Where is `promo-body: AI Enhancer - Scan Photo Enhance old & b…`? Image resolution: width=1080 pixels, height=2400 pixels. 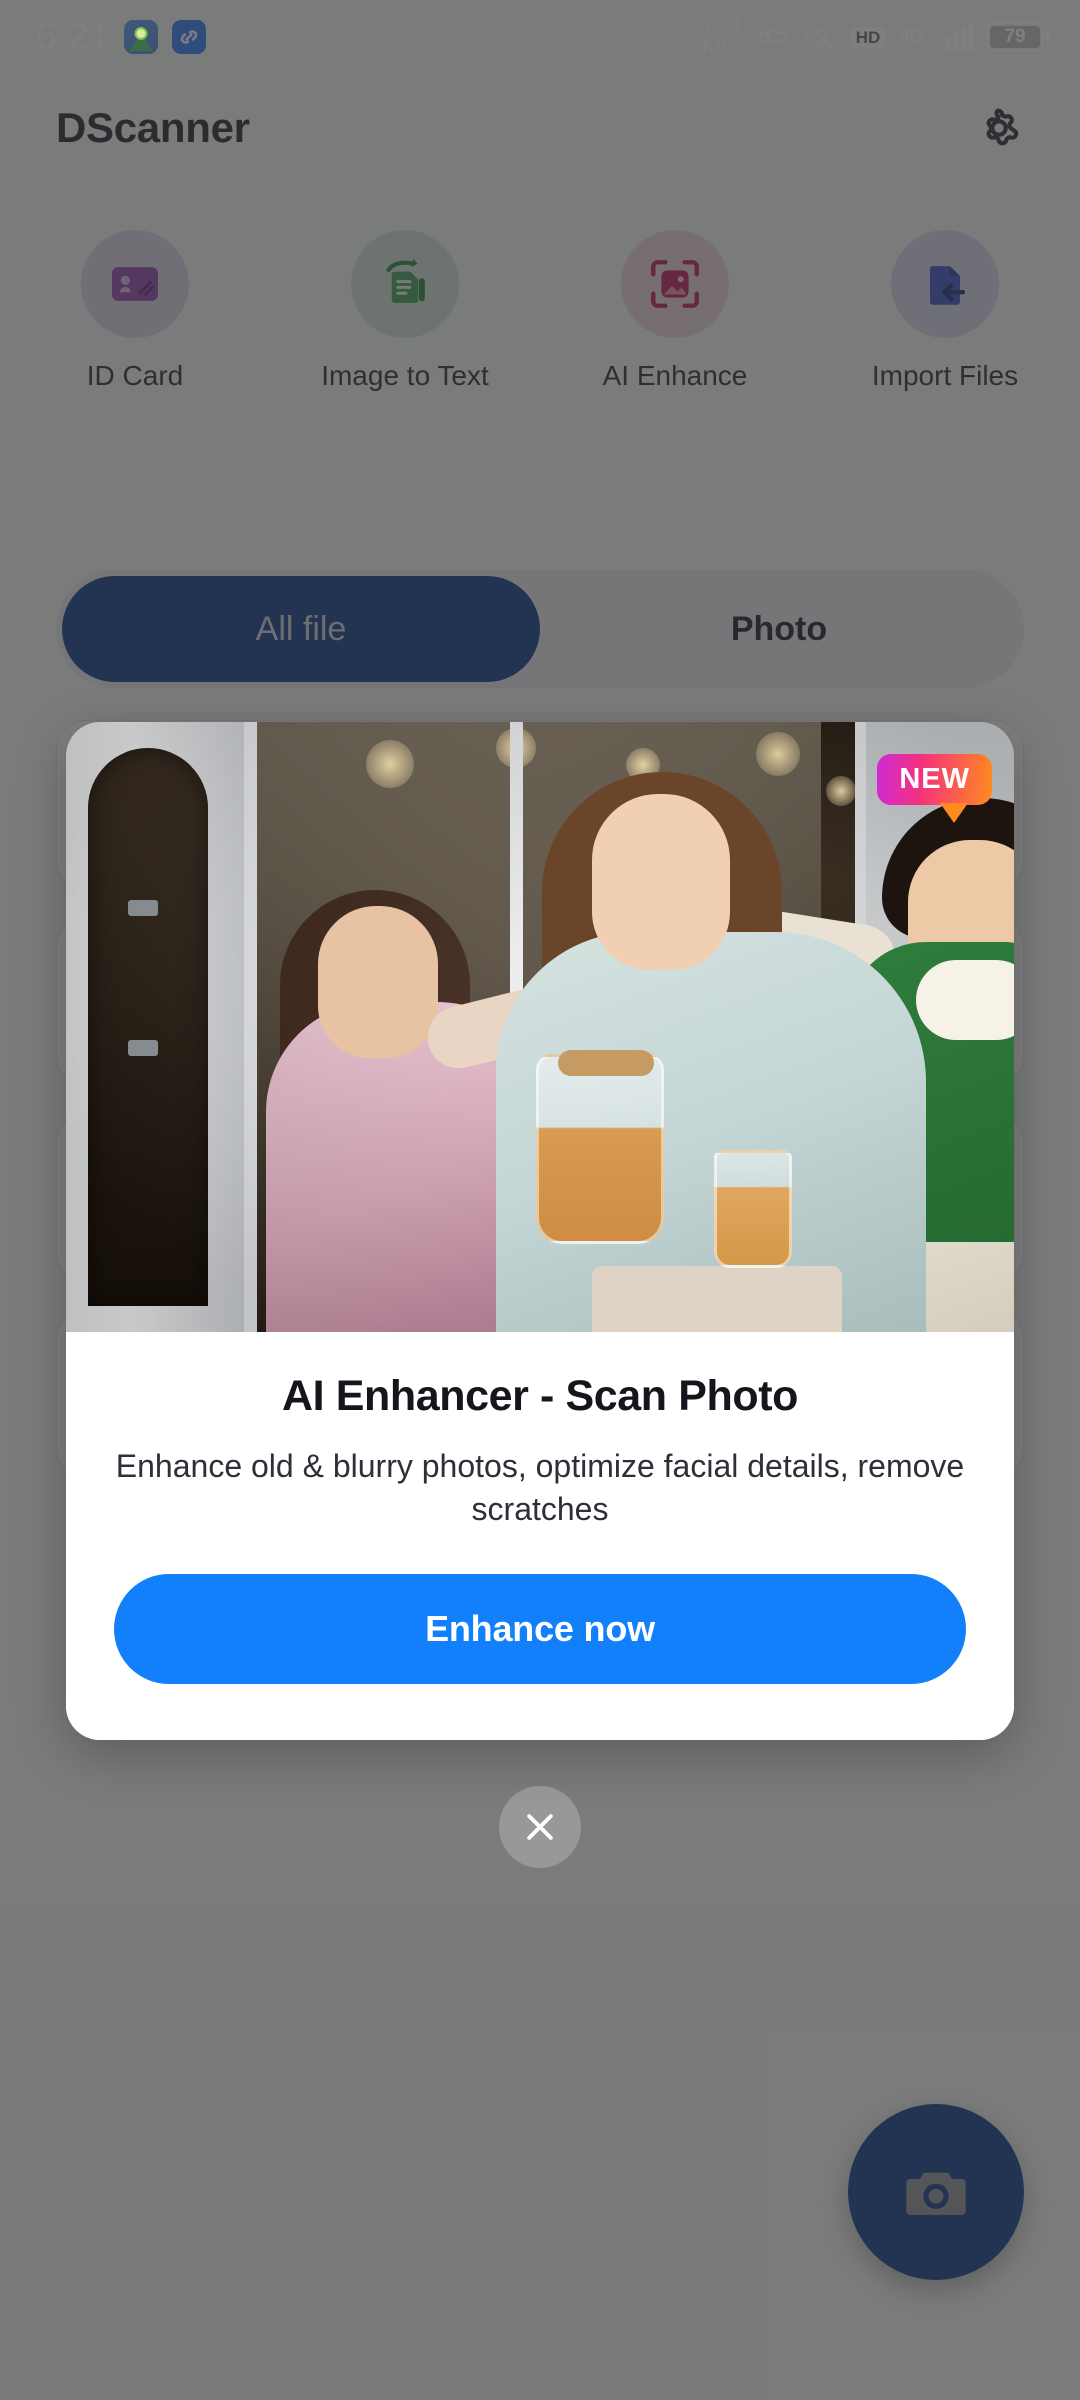 promo-body: AI Enhancer - Scan Photo Enhance old & b… is located at coordinates (540, 1536).